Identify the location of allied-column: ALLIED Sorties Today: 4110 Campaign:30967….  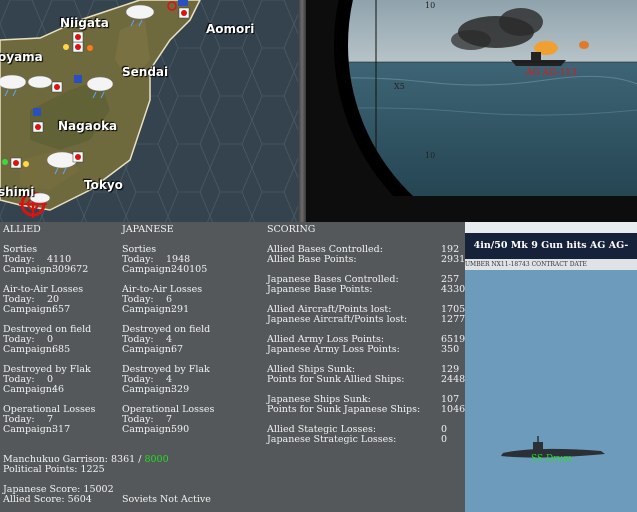
(49, 330).